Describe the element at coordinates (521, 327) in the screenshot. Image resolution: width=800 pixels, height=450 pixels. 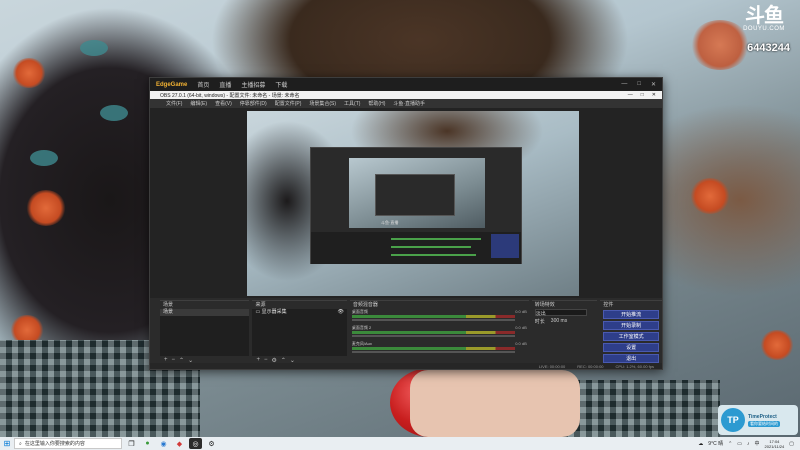
I see `mixer-db: 0.0 dB` at that location.